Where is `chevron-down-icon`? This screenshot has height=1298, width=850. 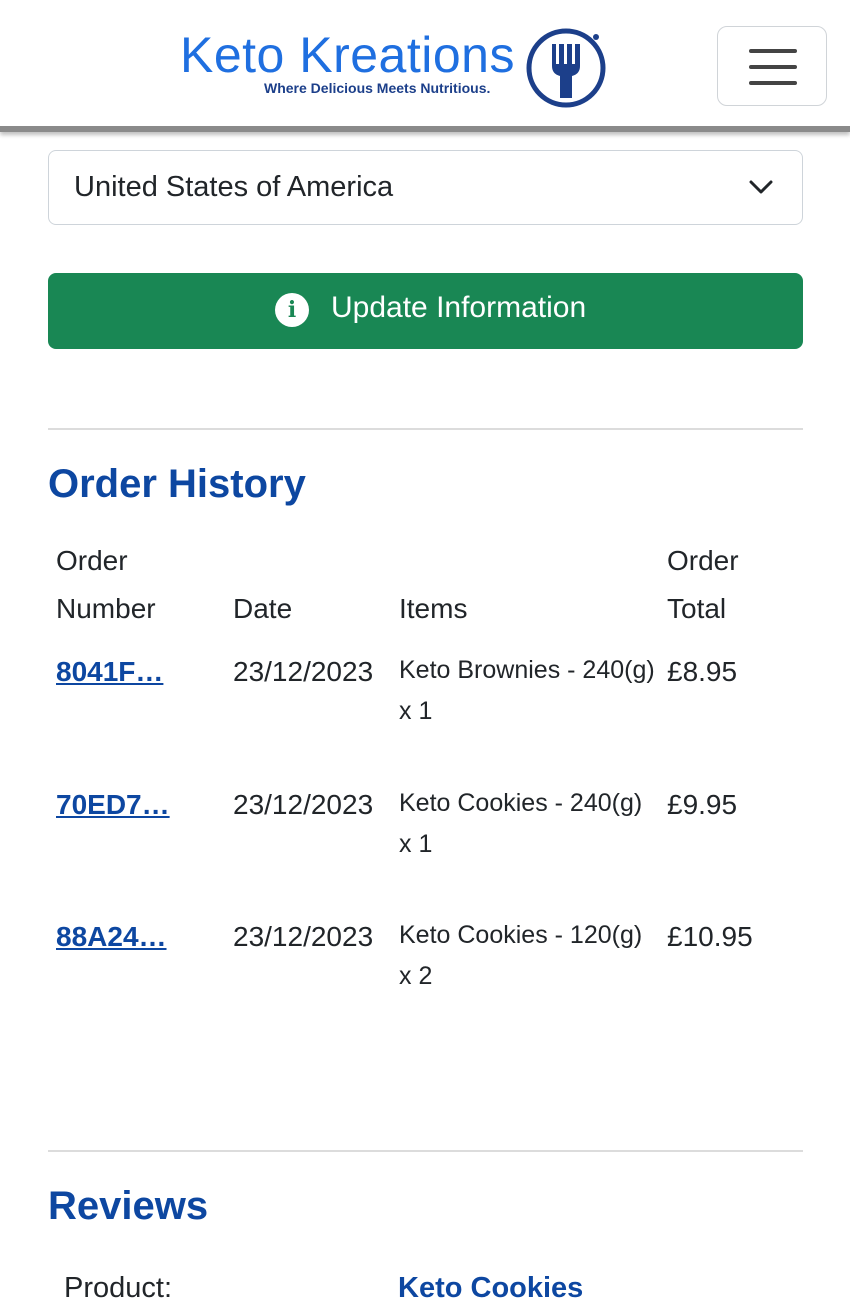 chevron-down-icon is located at coordinates (761, 187).